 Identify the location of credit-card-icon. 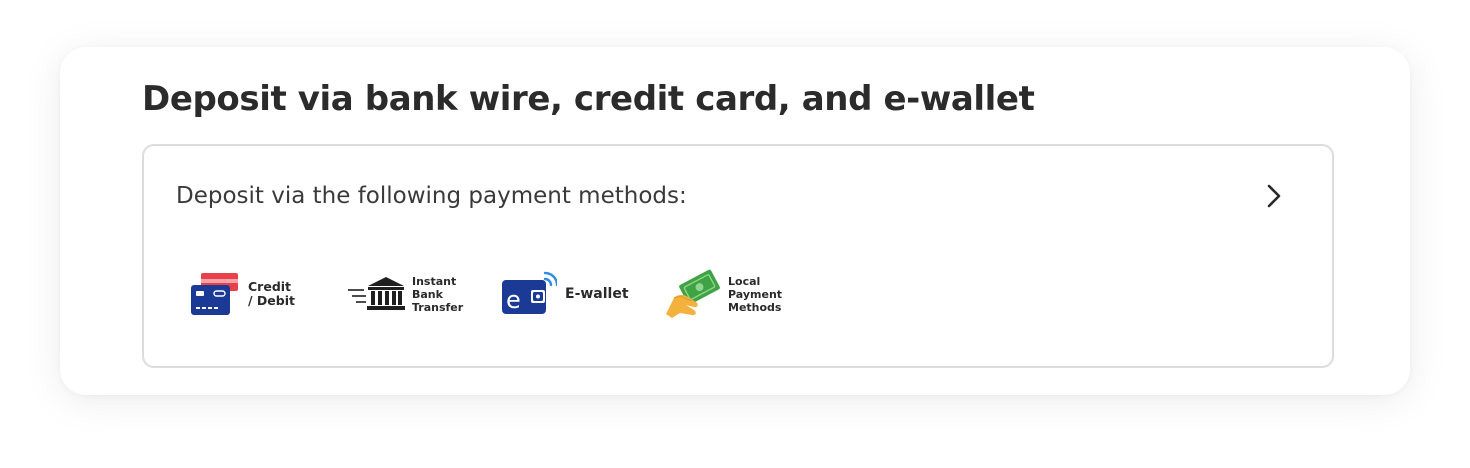
(214, 294).